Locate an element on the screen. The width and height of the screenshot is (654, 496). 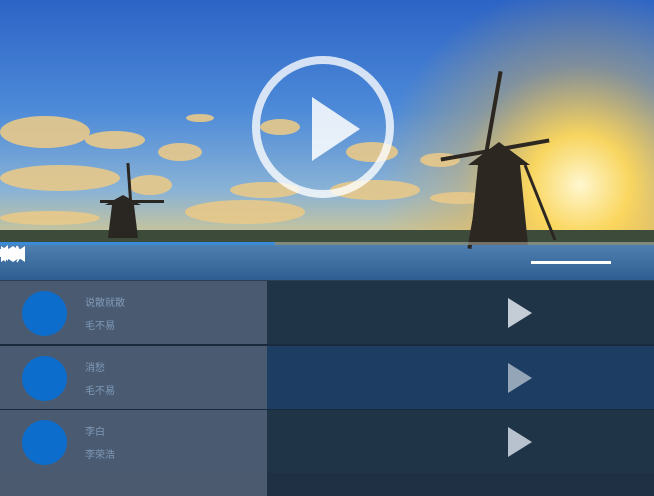
controls-bar is located at coordinates (327, 262).